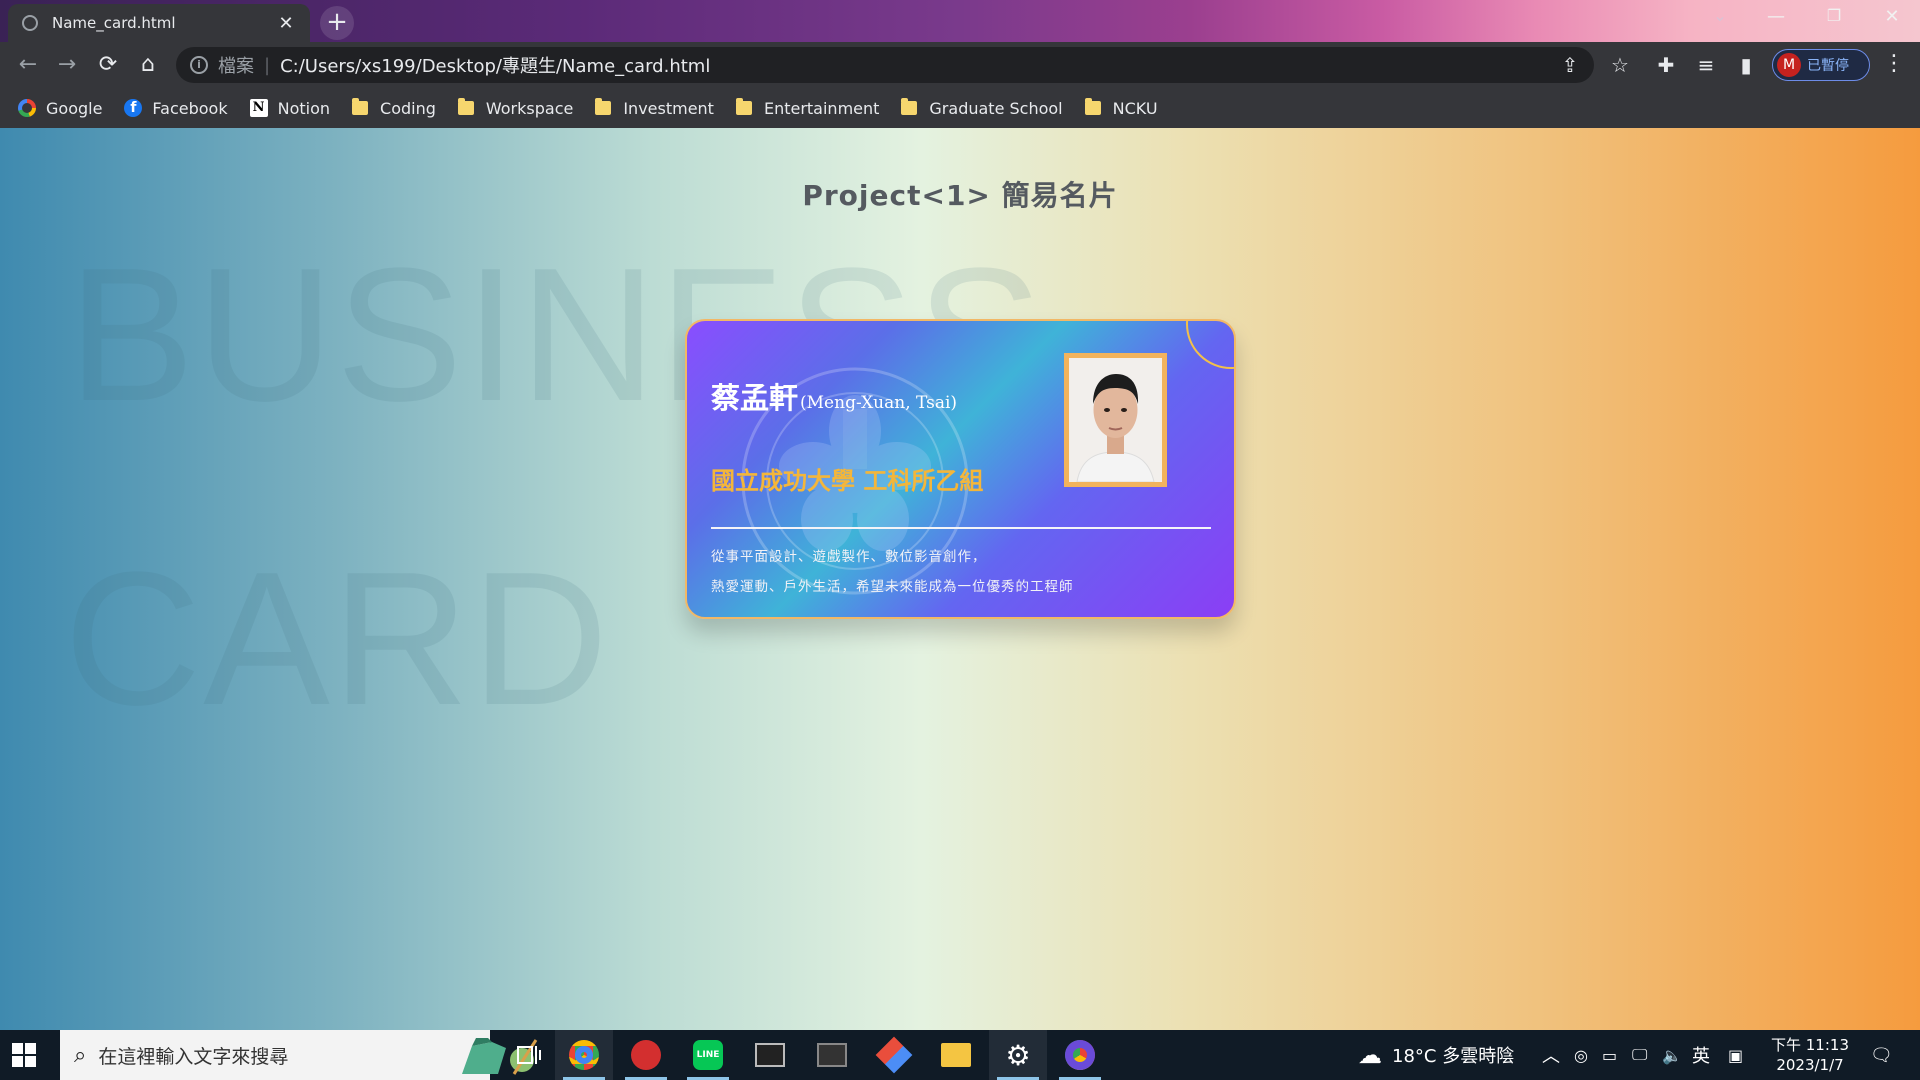 Image resolution: width=1920 pixels, height=1080 pixels. What do you see at coordinates (961, 528) in the screenshot?
I see `card-divider` at bounding box center [961, 528].